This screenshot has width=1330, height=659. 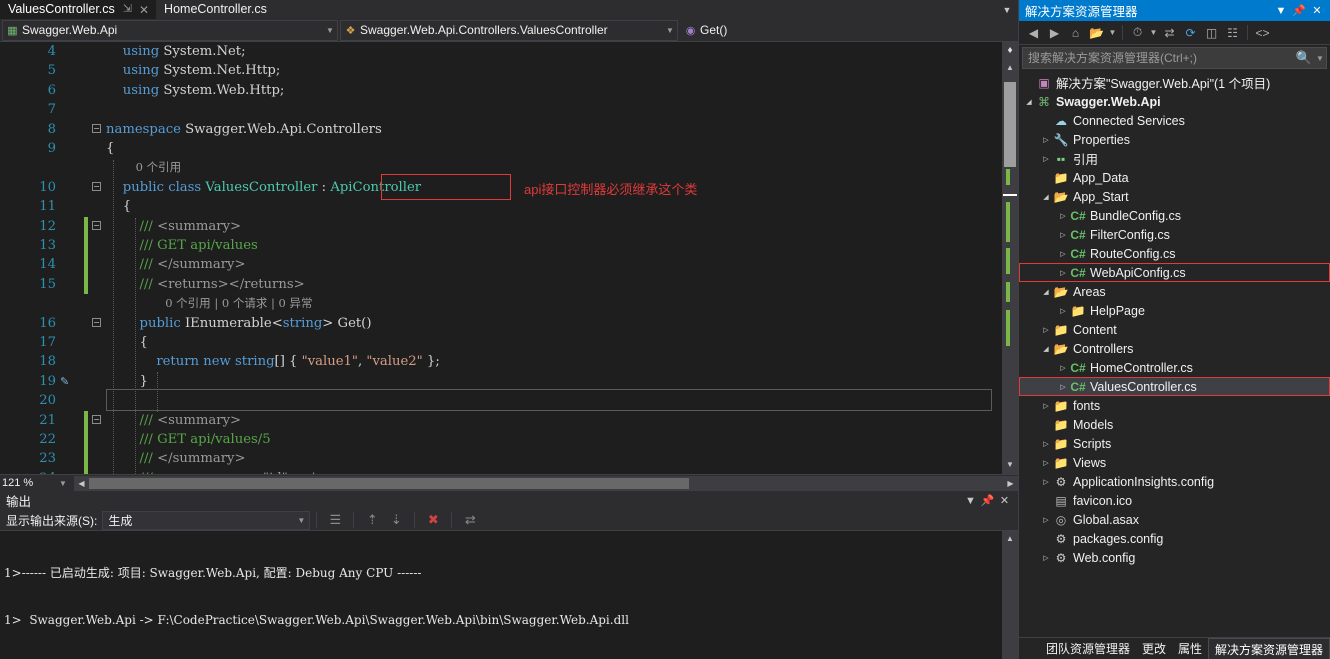 What do you see at coordinates (1010, 595) in the screenshot?
I see `output-vertical-scrollbar: ▲ ▼` at bounding box center [1010, 595].